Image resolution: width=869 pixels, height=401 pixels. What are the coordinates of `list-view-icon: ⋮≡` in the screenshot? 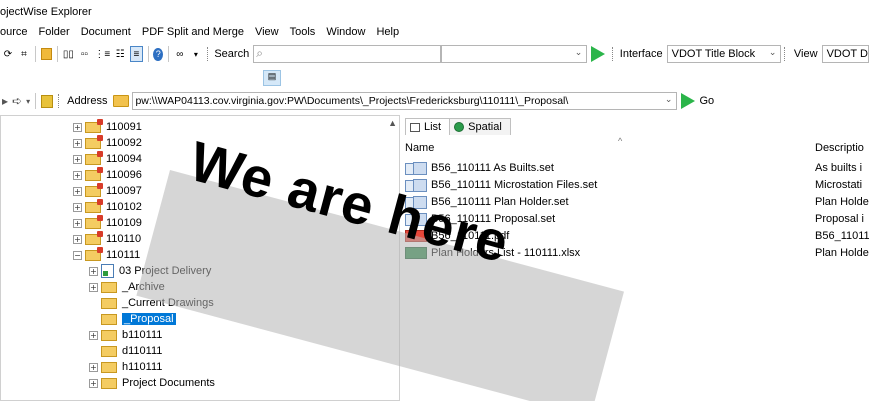 It's located at (102, 54).